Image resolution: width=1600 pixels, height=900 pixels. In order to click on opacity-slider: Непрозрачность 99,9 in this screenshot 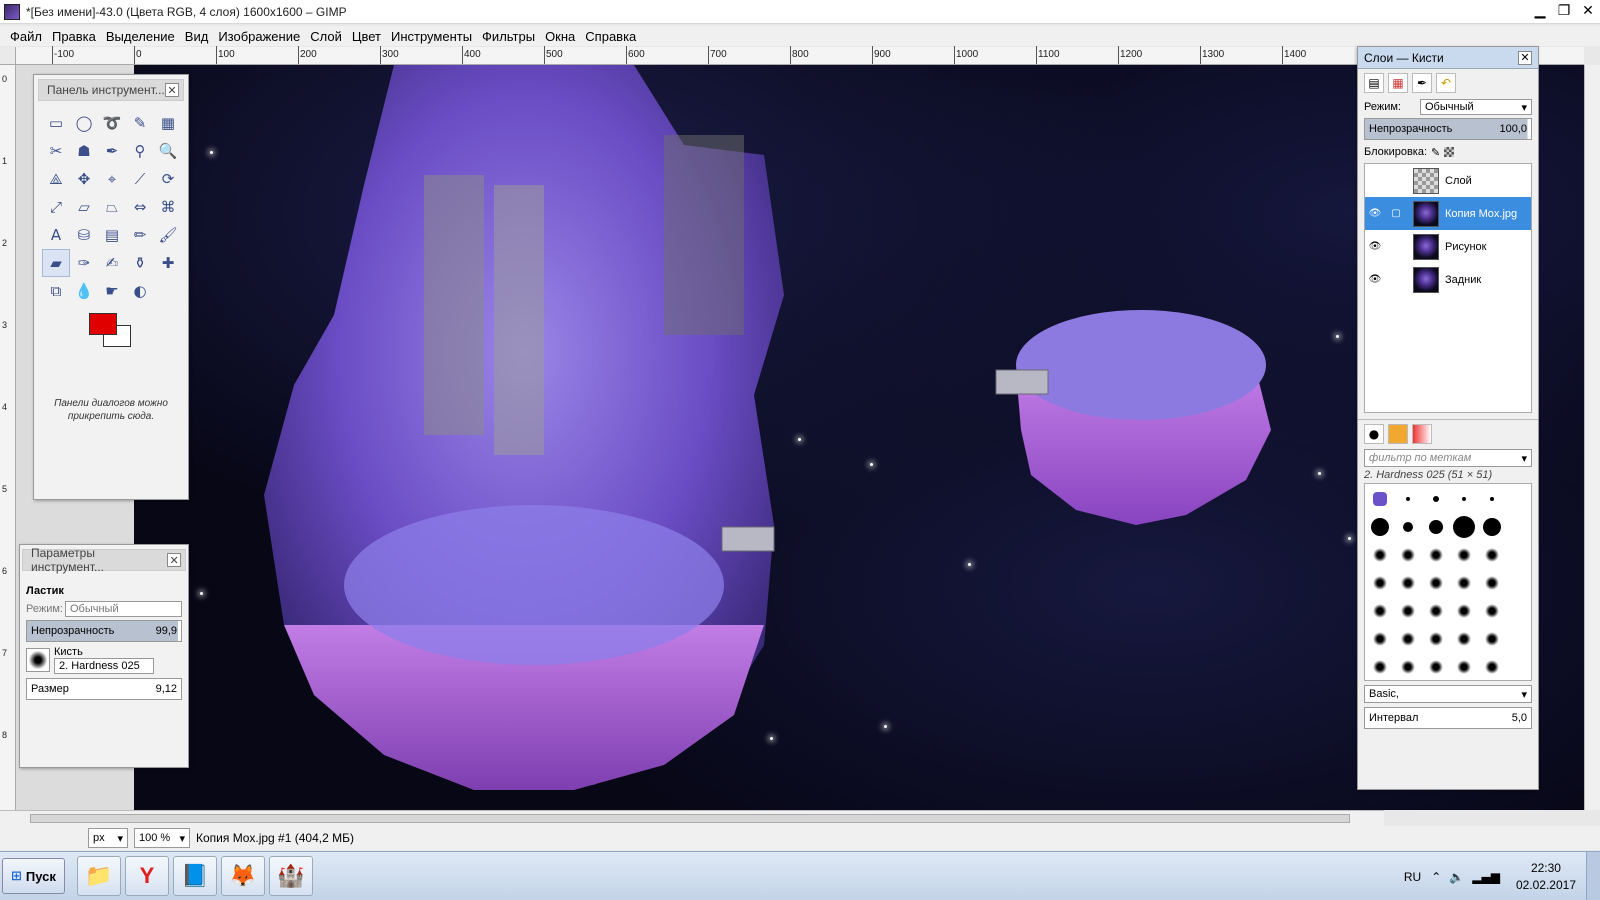, I will do `click(104, 631)`.